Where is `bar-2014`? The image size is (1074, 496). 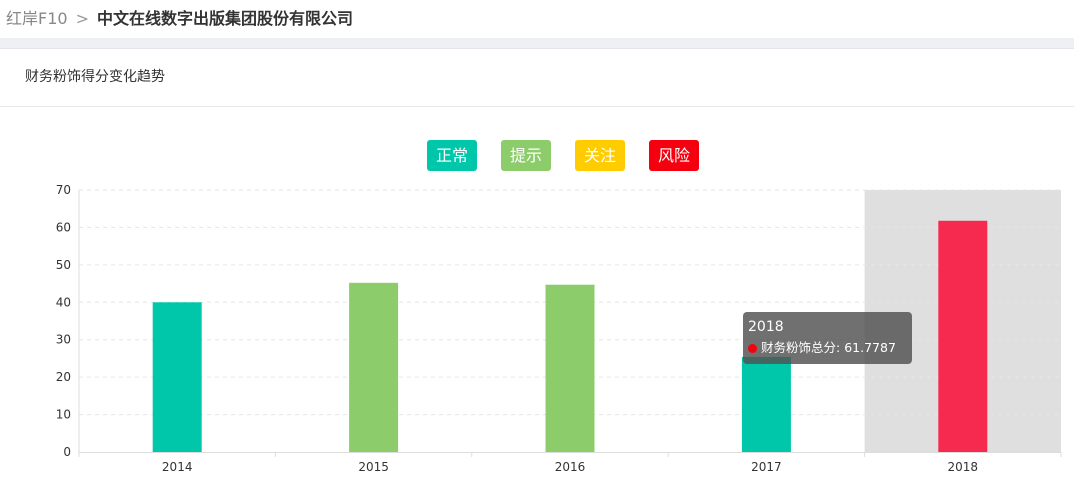 bar-2014 is located at coordinates (177, 377).